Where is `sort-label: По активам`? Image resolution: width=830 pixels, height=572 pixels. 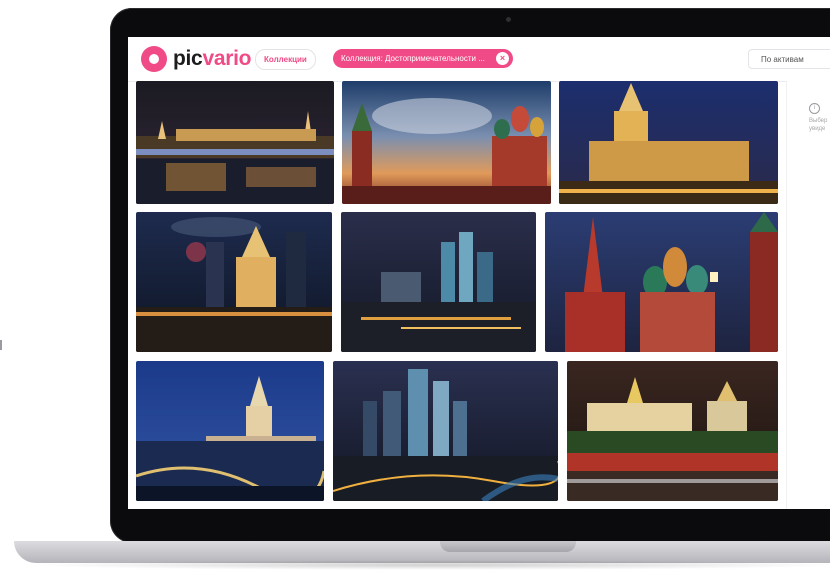 sort-label: По активам is located at coordinates (782, 59).